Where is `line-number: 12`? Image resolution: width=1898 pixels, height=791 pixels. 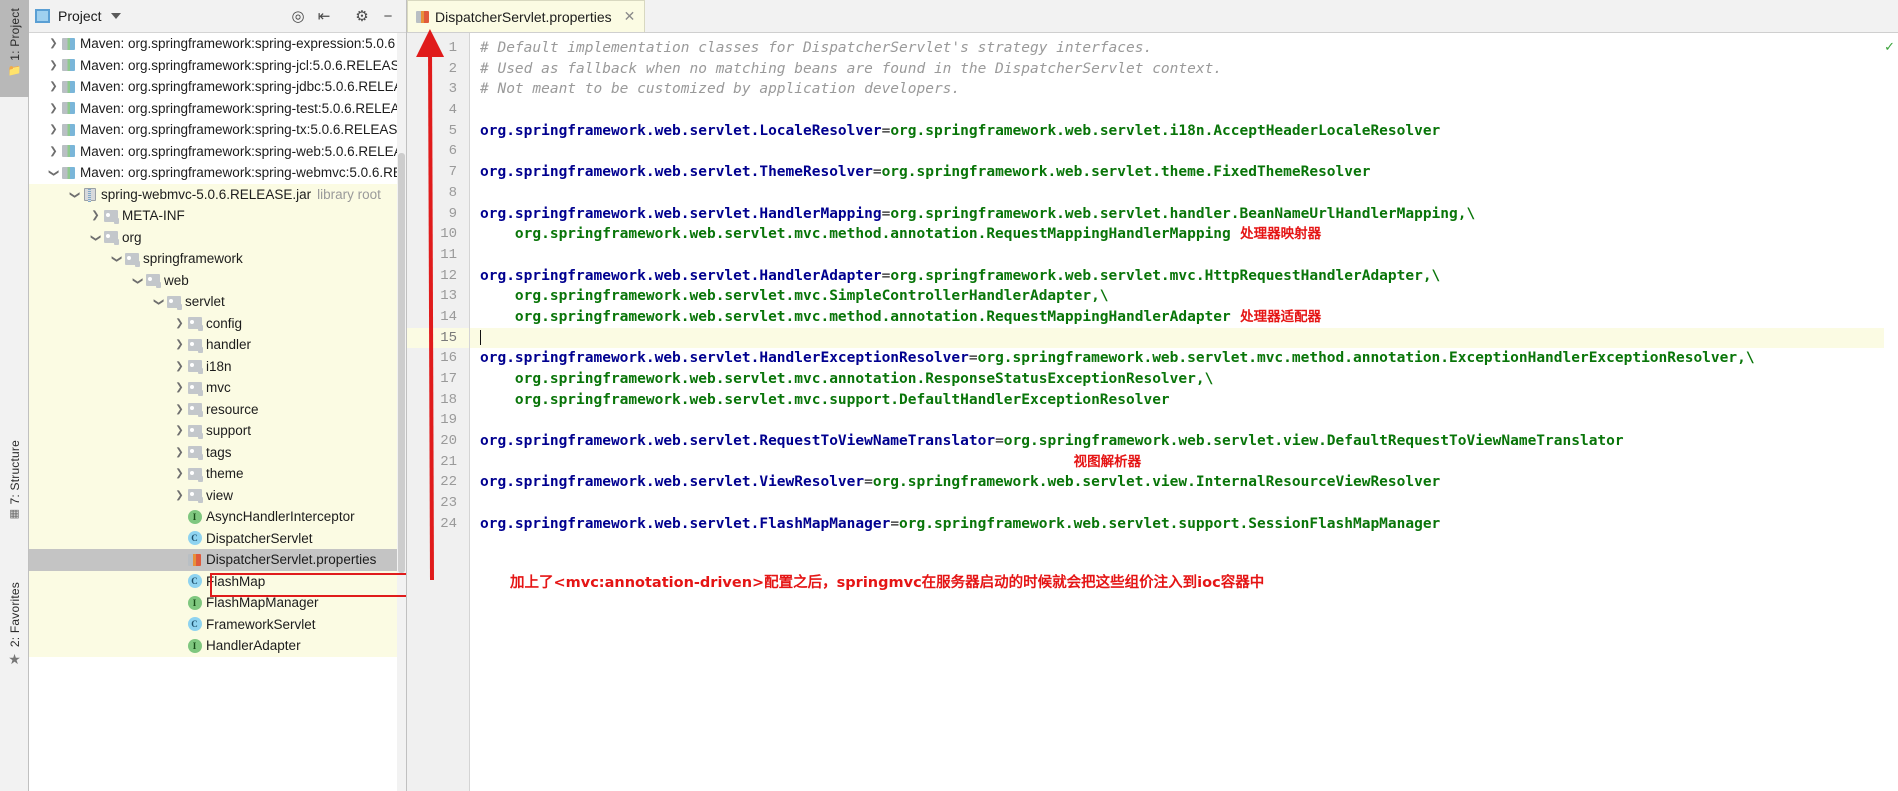 line-number: 12 is located at coordinates (448, 275).